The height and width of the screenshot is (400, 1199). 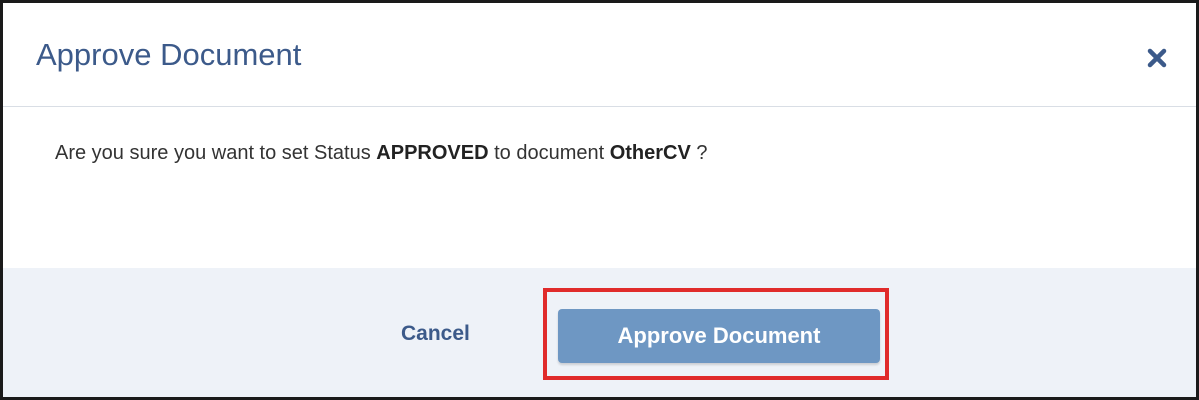 I want to click on status-value: APPROVED, so click(x=432, y=153).